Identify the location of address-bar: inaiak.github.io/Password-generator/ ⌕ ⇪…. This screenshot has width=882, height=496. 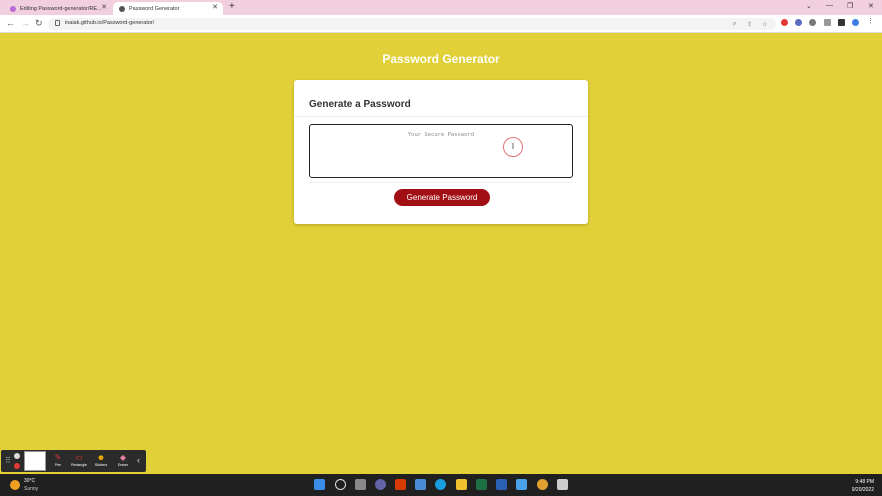
(412, 24).